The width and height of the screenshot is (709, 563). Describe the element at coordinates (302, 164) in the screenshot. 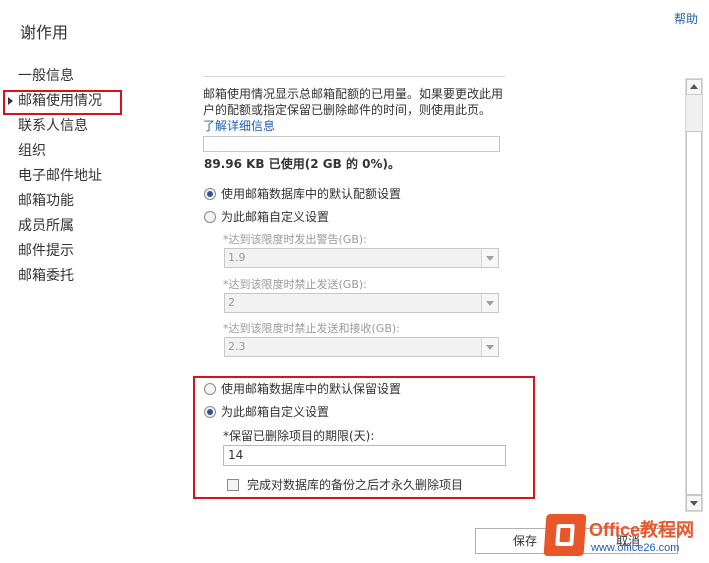

I see `usage-summary: 89.96 KB 已使用(2 GB 的 0%)。` at that location.